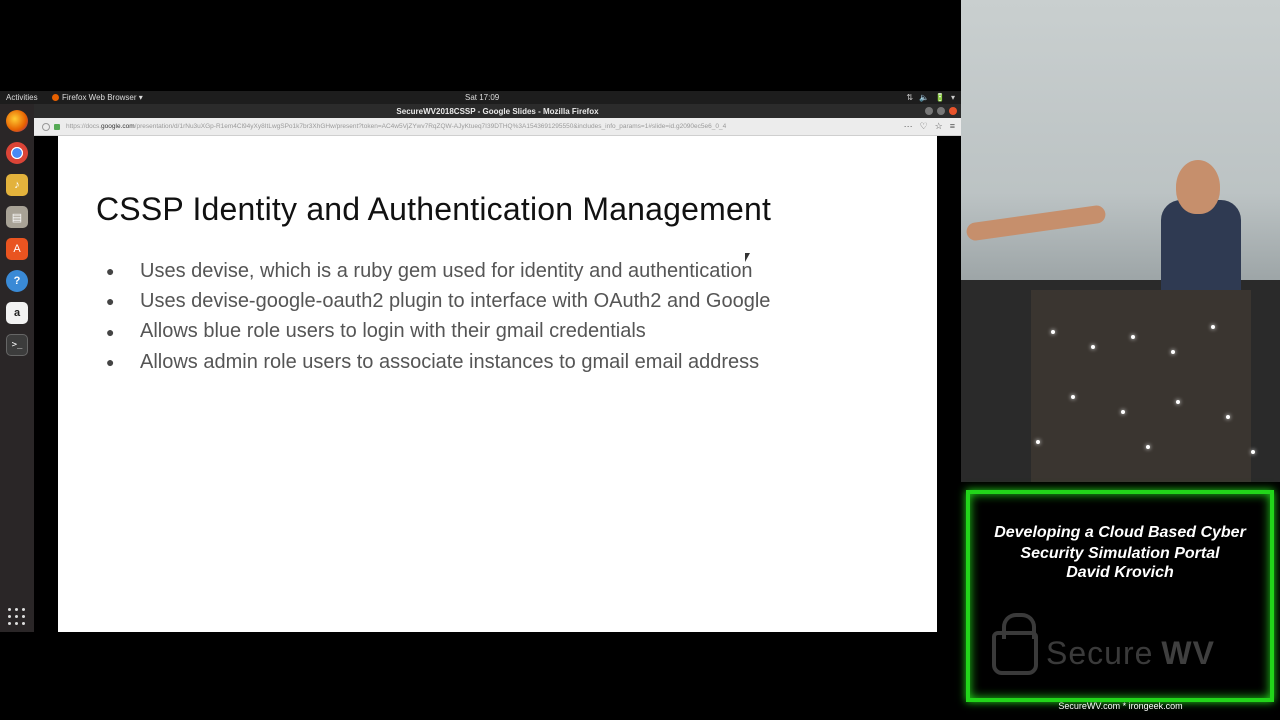 The image size is (1280, 720). I want to click on launcher-dock: ♪ ▤ A ? a >_, so click(17, 368).